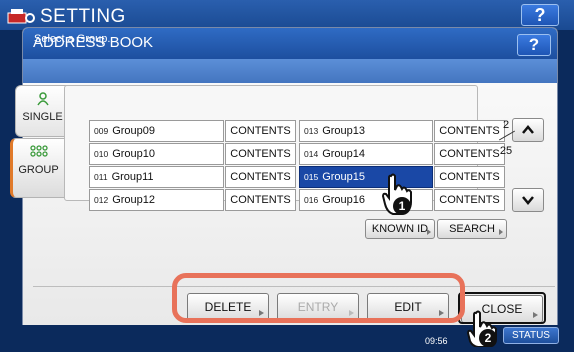  What do you see at coordinates (260, 177) in the screenshot?
I see `contents-button-group11: CONTENTS` at bounding box center [260, 177].